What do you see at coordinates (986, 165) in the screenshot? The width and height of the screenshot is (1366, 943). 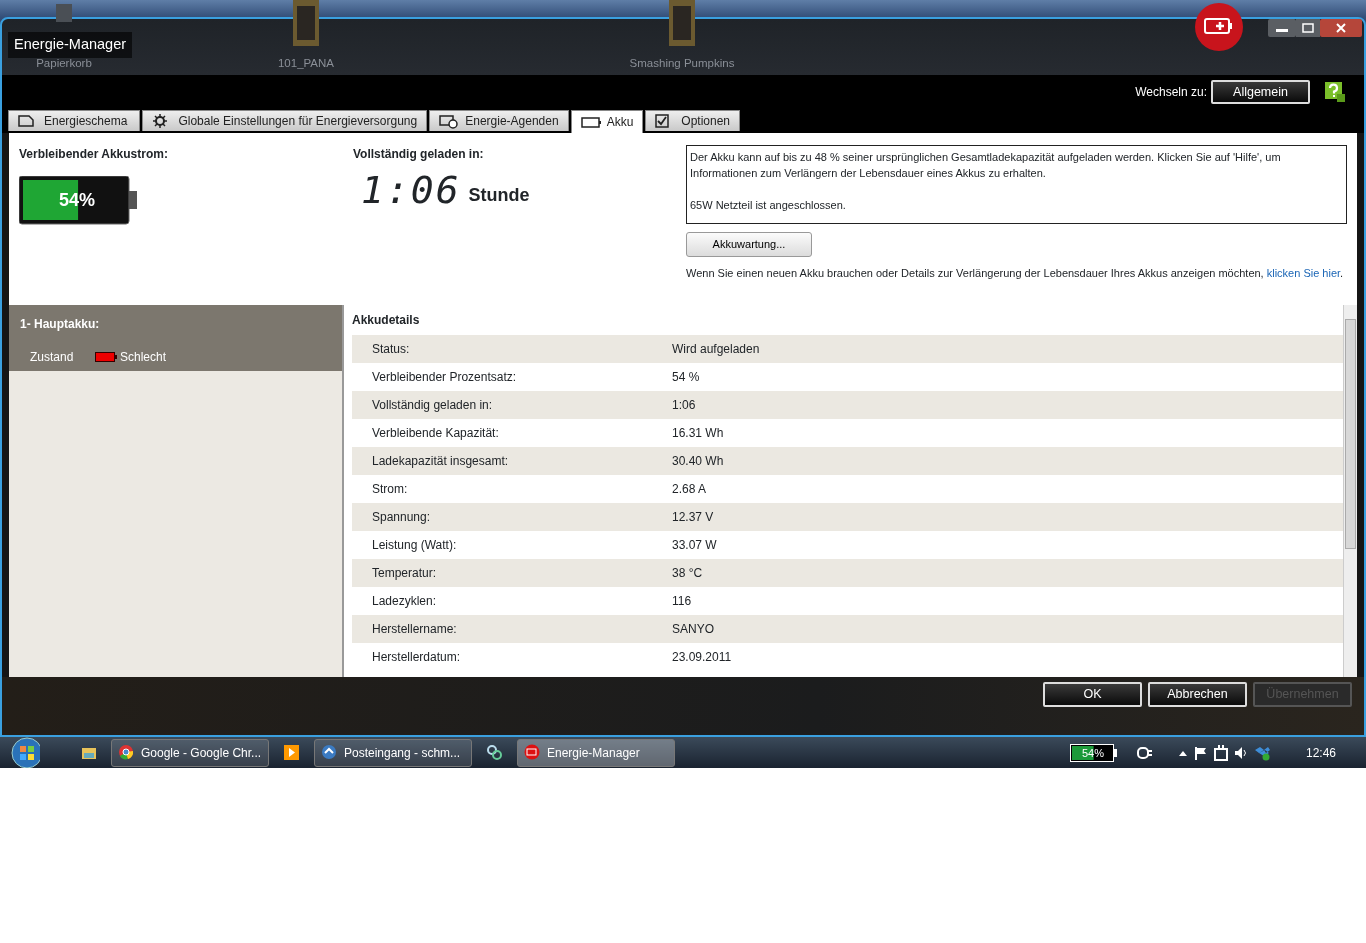 I see `info-text: Der Akku kann auf bis zu 48 % seiner ursprünglichen Gesamtladekapazität aufgeladen werden. Klicken Sie auf 'Hilfe', um Informationen zum Verlängern der Lebensdauer eines Akkus zu erhalten.` at bounding box center [986, 165].